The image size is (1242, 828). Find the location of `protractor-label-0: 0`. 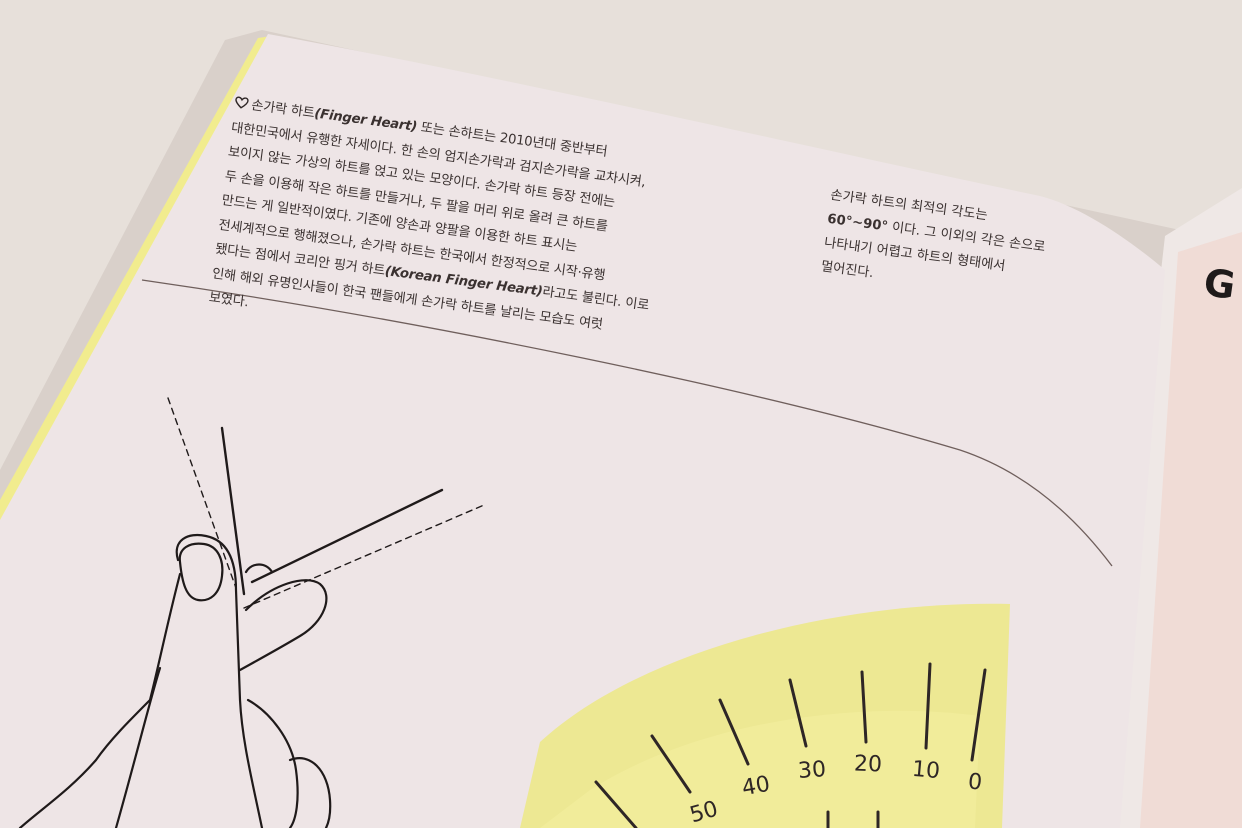

protractor-label-0: 0 is located at coordinates (975, 782).